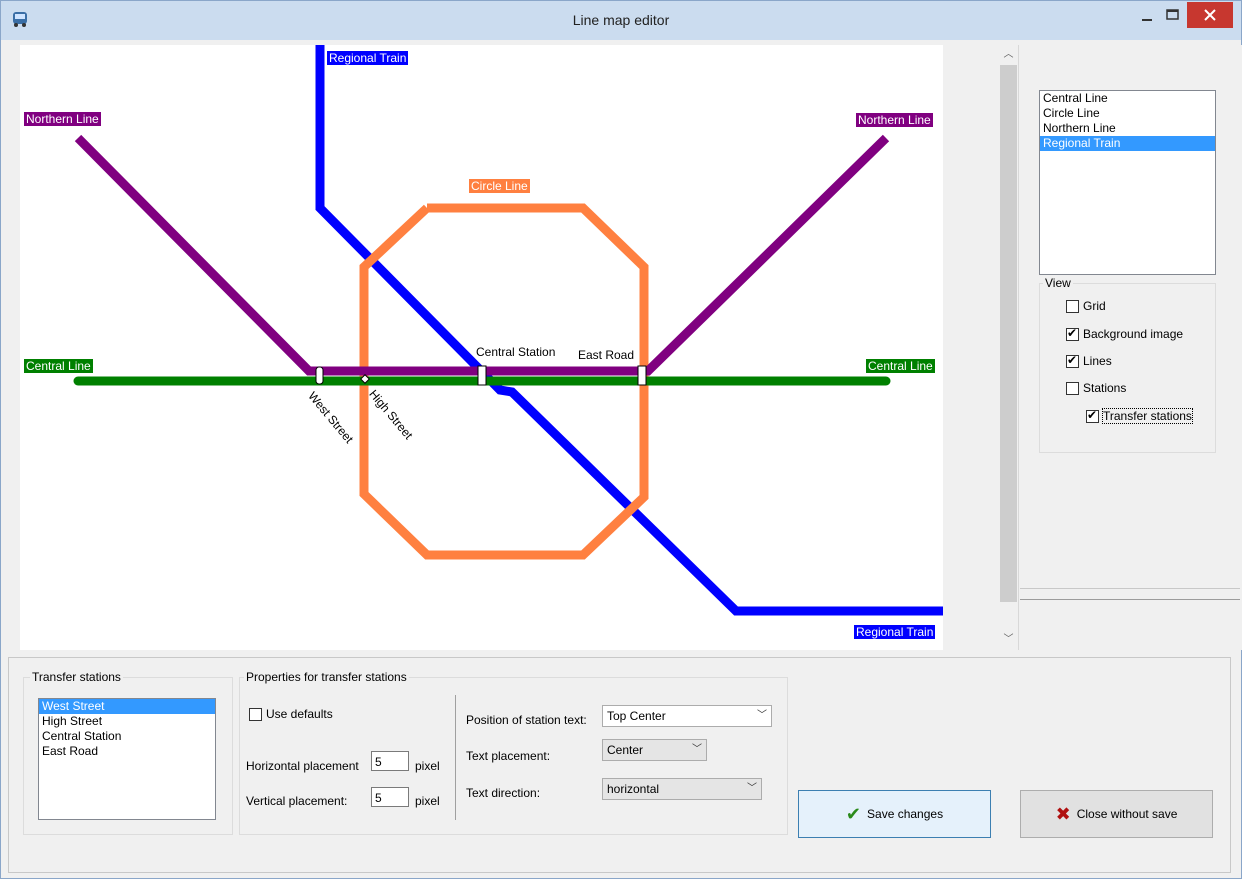 The height and width of the screenshot is (879, 1242). I want to click on background-image-checkbox-box, so click(1072, 333).